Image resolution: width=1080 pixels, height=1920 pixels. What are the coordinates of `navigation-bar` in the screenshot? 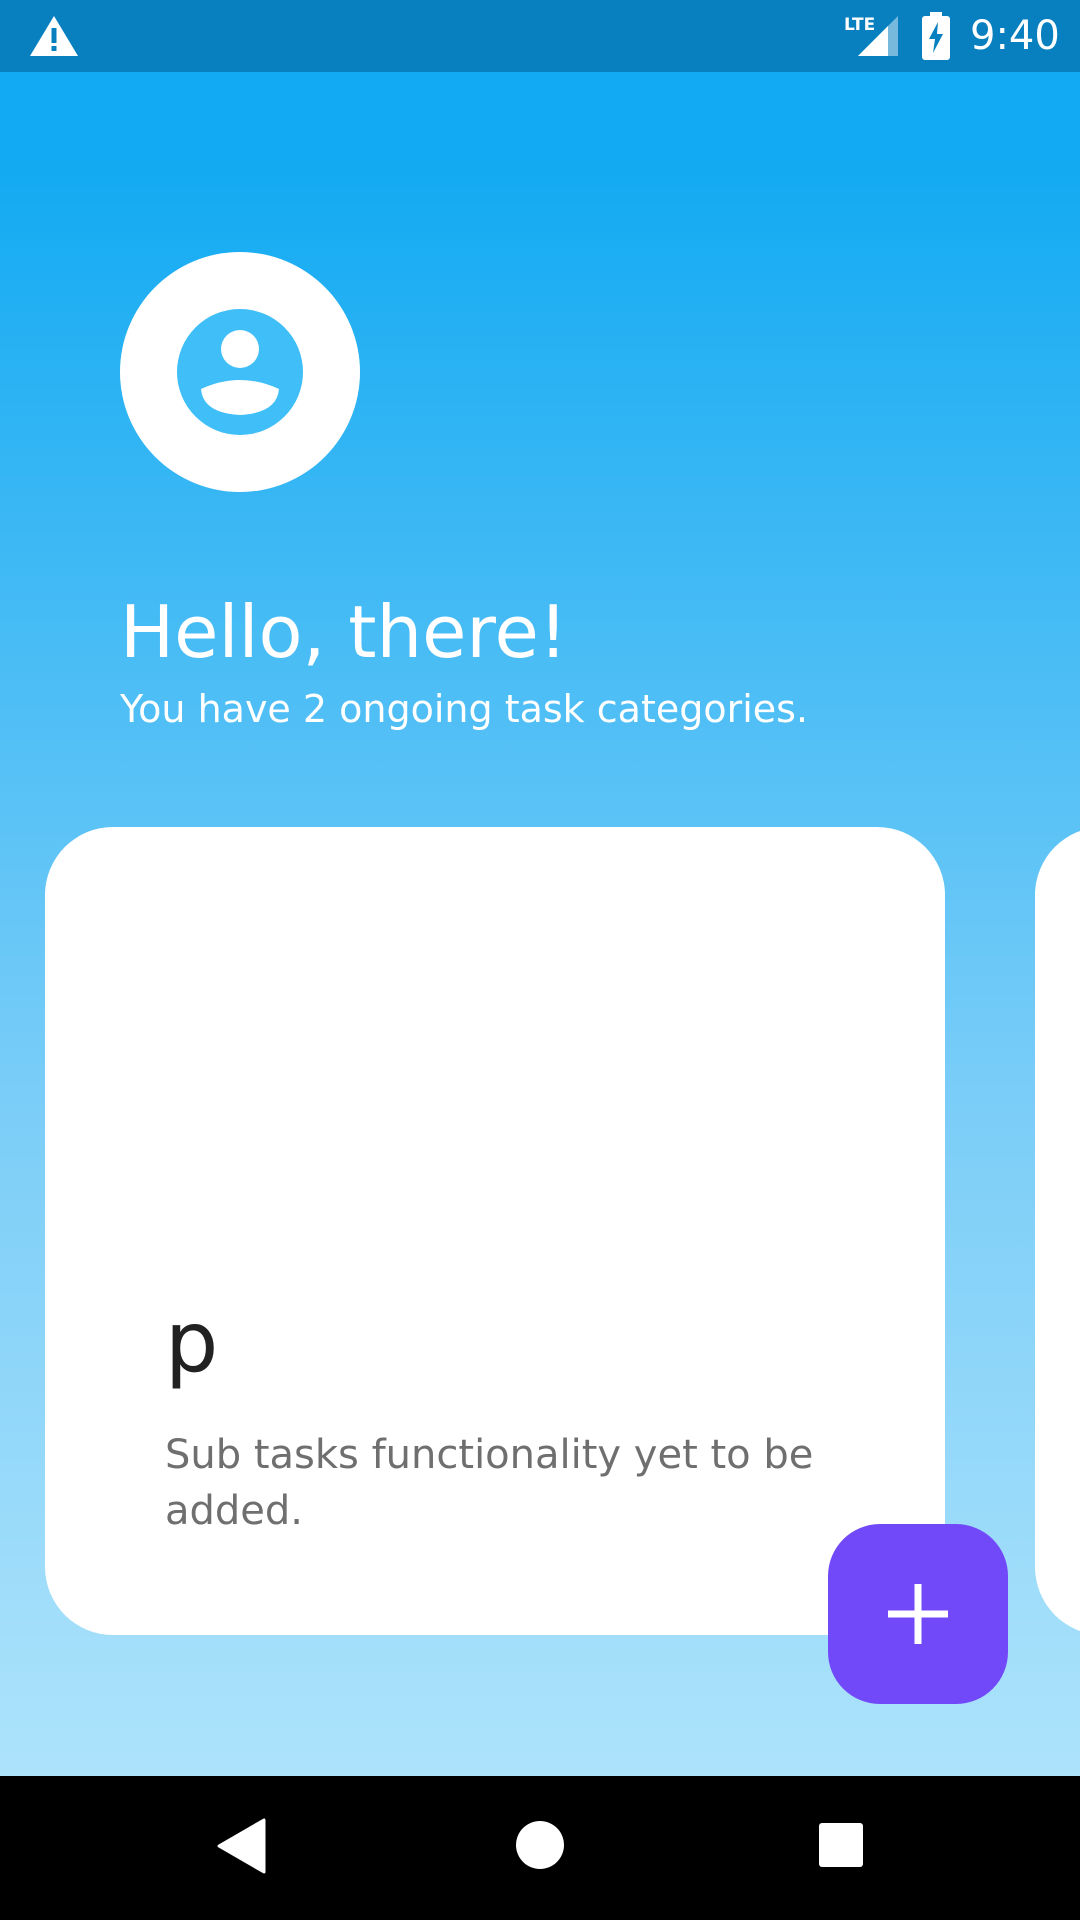 It's located at (540, 1848).